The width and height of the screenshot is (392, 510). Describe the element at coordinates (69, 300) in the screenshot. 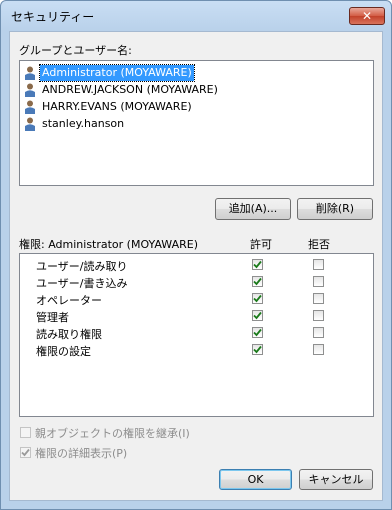

I see `permission-name: オペレーター` at that location.